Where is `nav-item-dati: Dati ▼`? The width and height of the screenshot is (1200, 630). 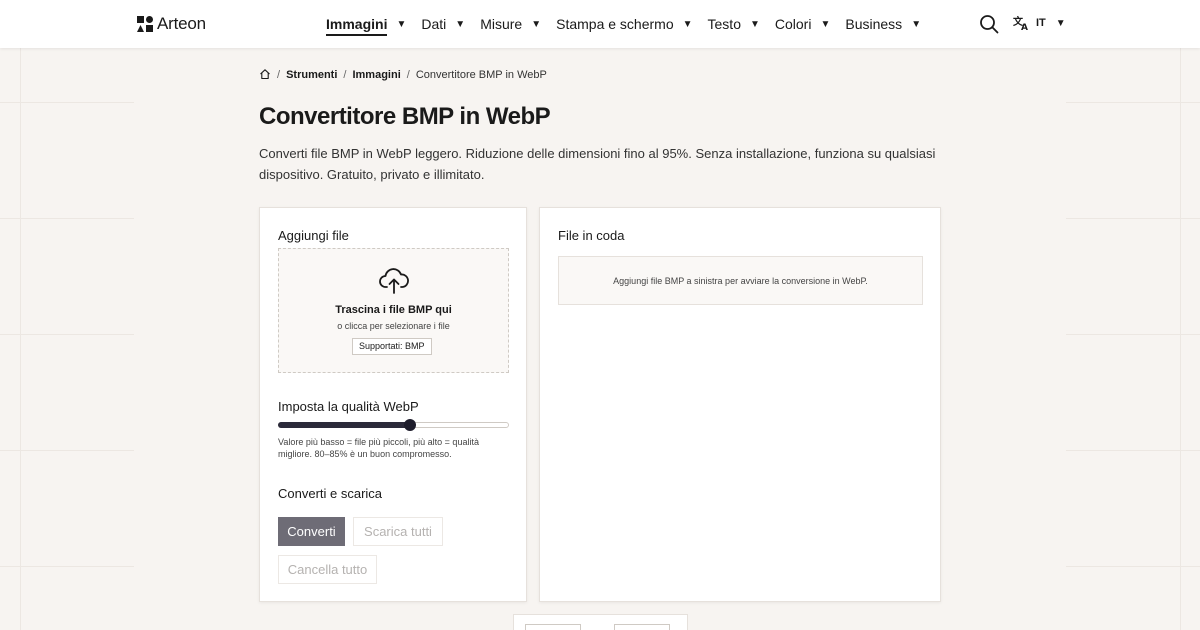 nav-item-dati: Dati ▼ is located at coordinates (443, 24).